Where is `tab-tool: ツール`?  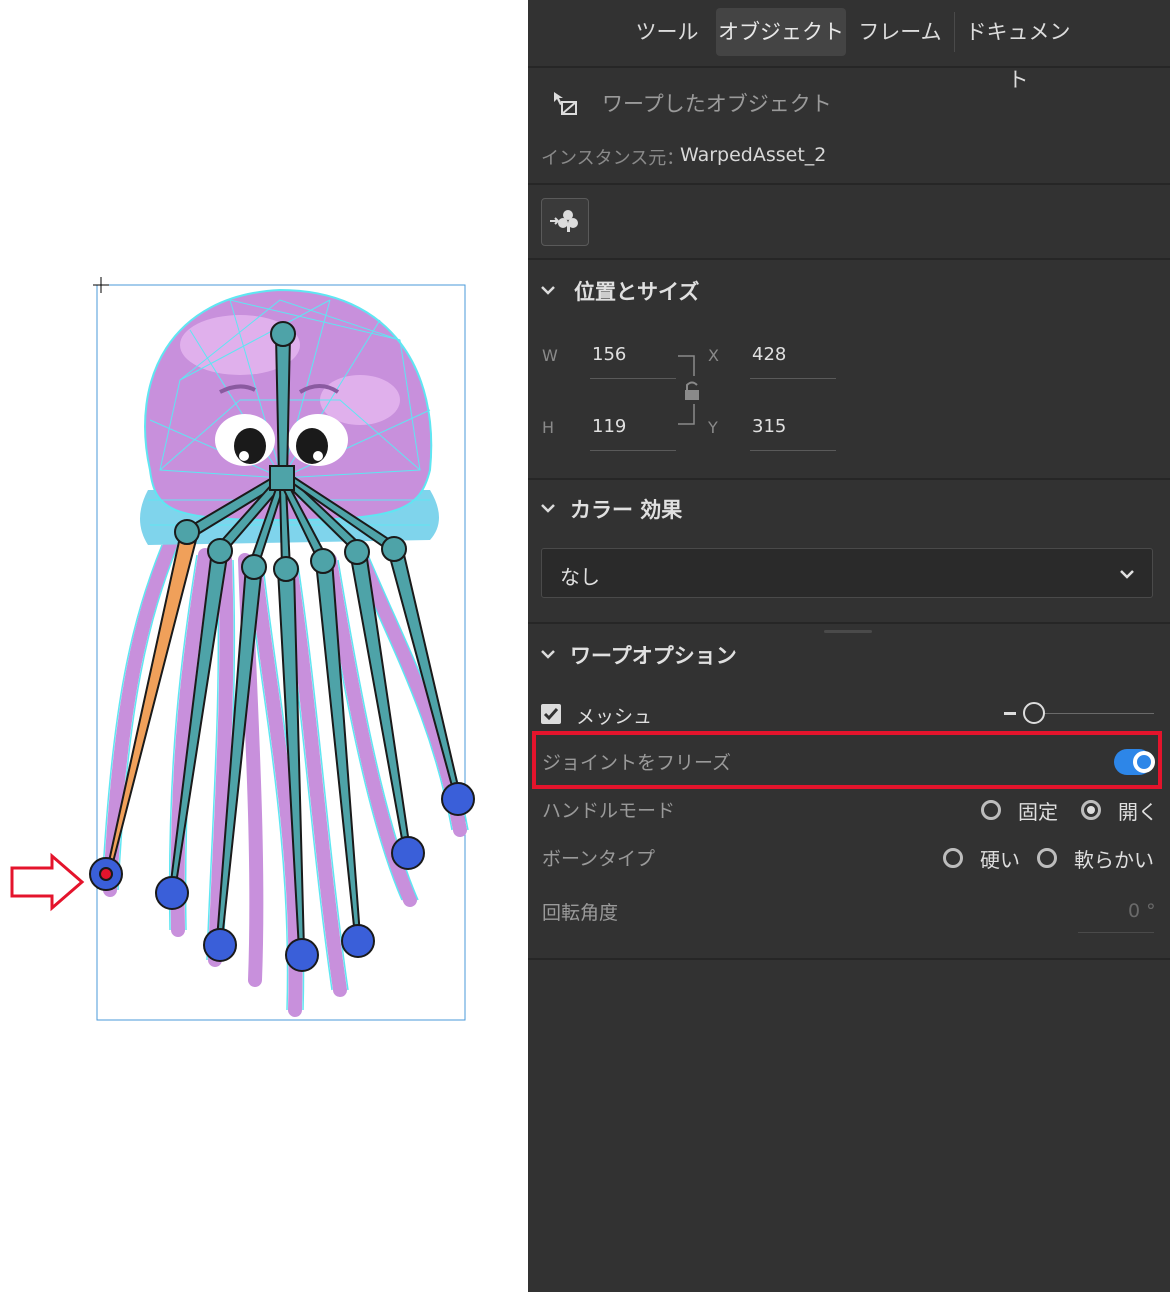 tab-tool: ツール is located at coordinates (667, 32).